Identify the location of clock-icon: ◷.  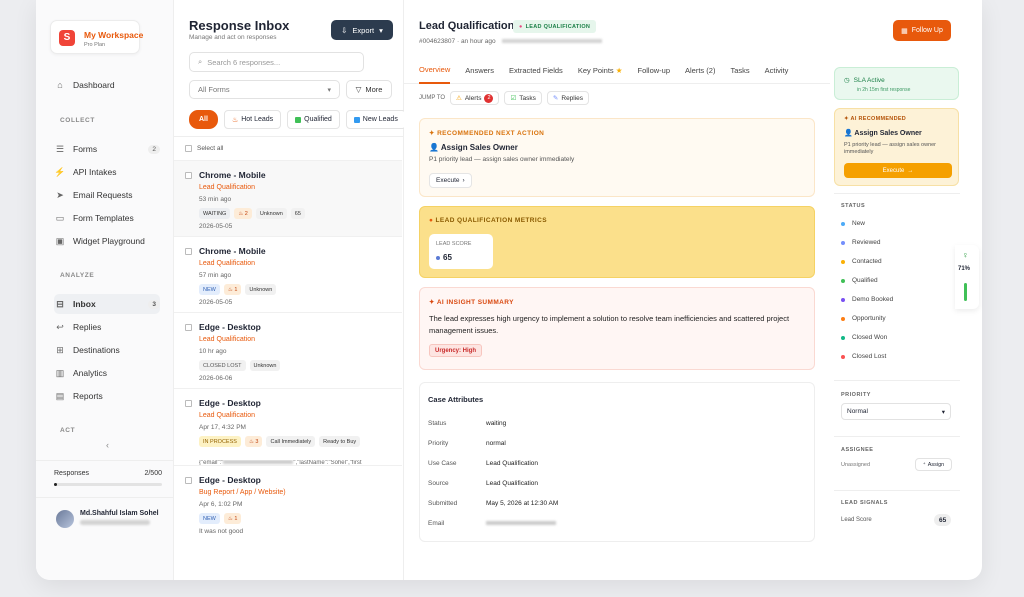
(847, 80).